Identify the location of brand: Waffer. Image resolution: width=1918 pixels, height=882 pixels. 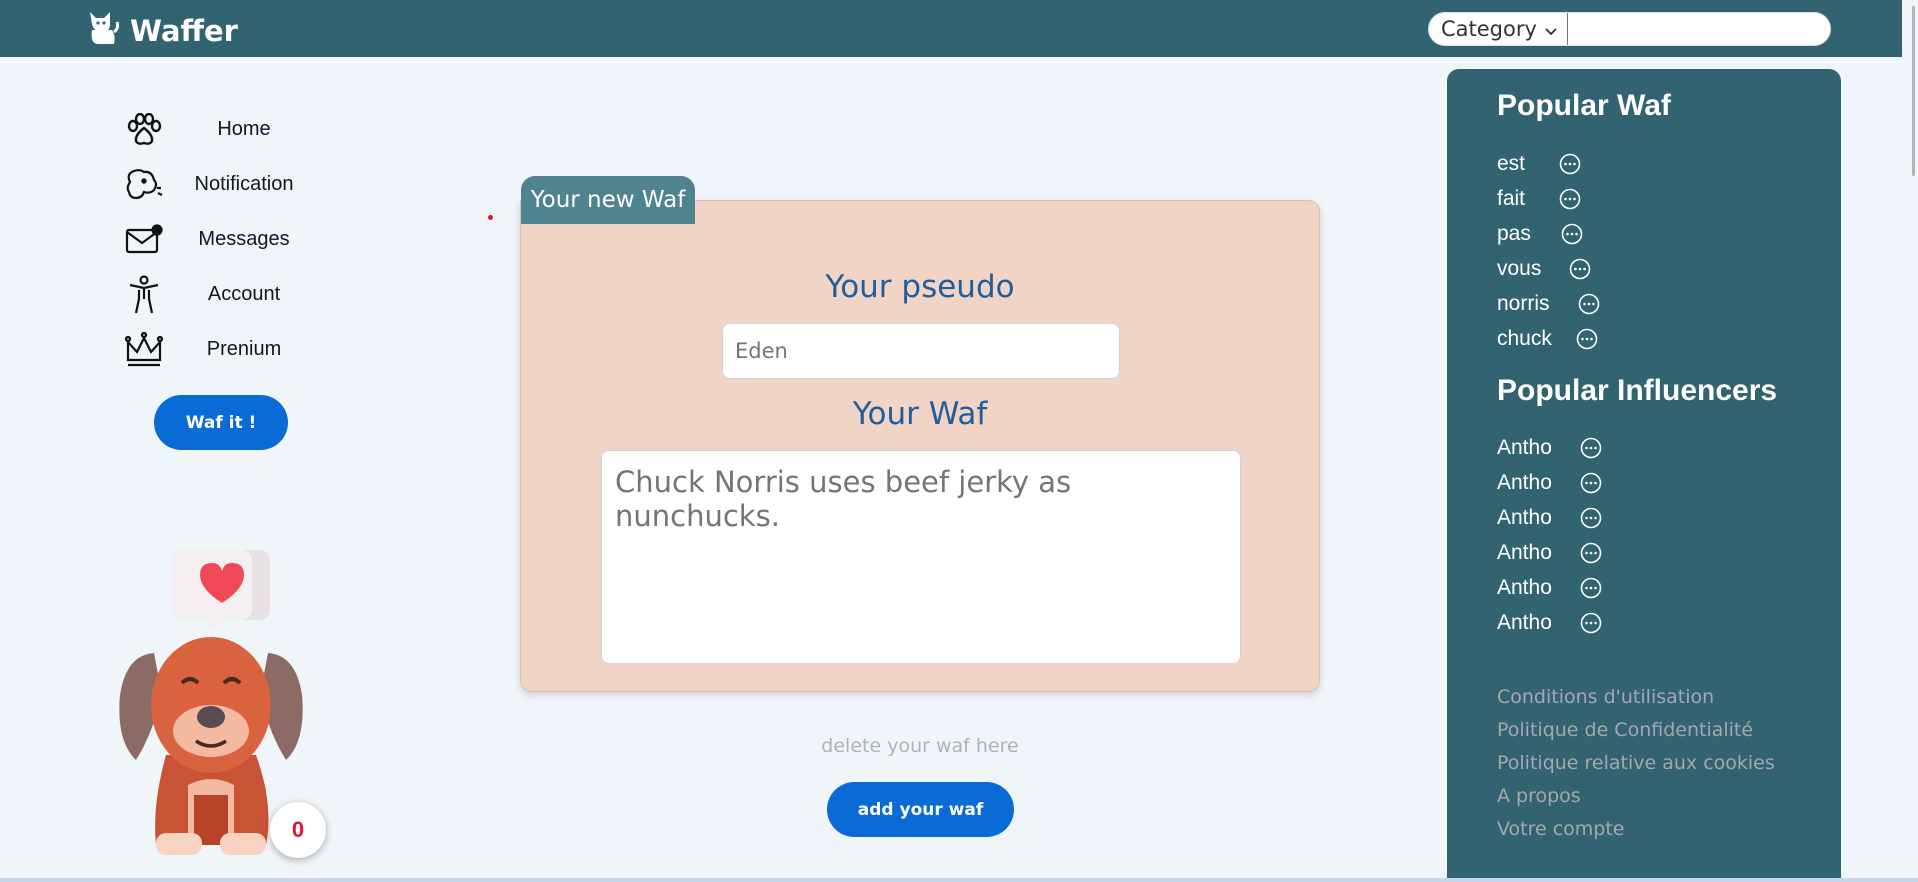
(162, 30).